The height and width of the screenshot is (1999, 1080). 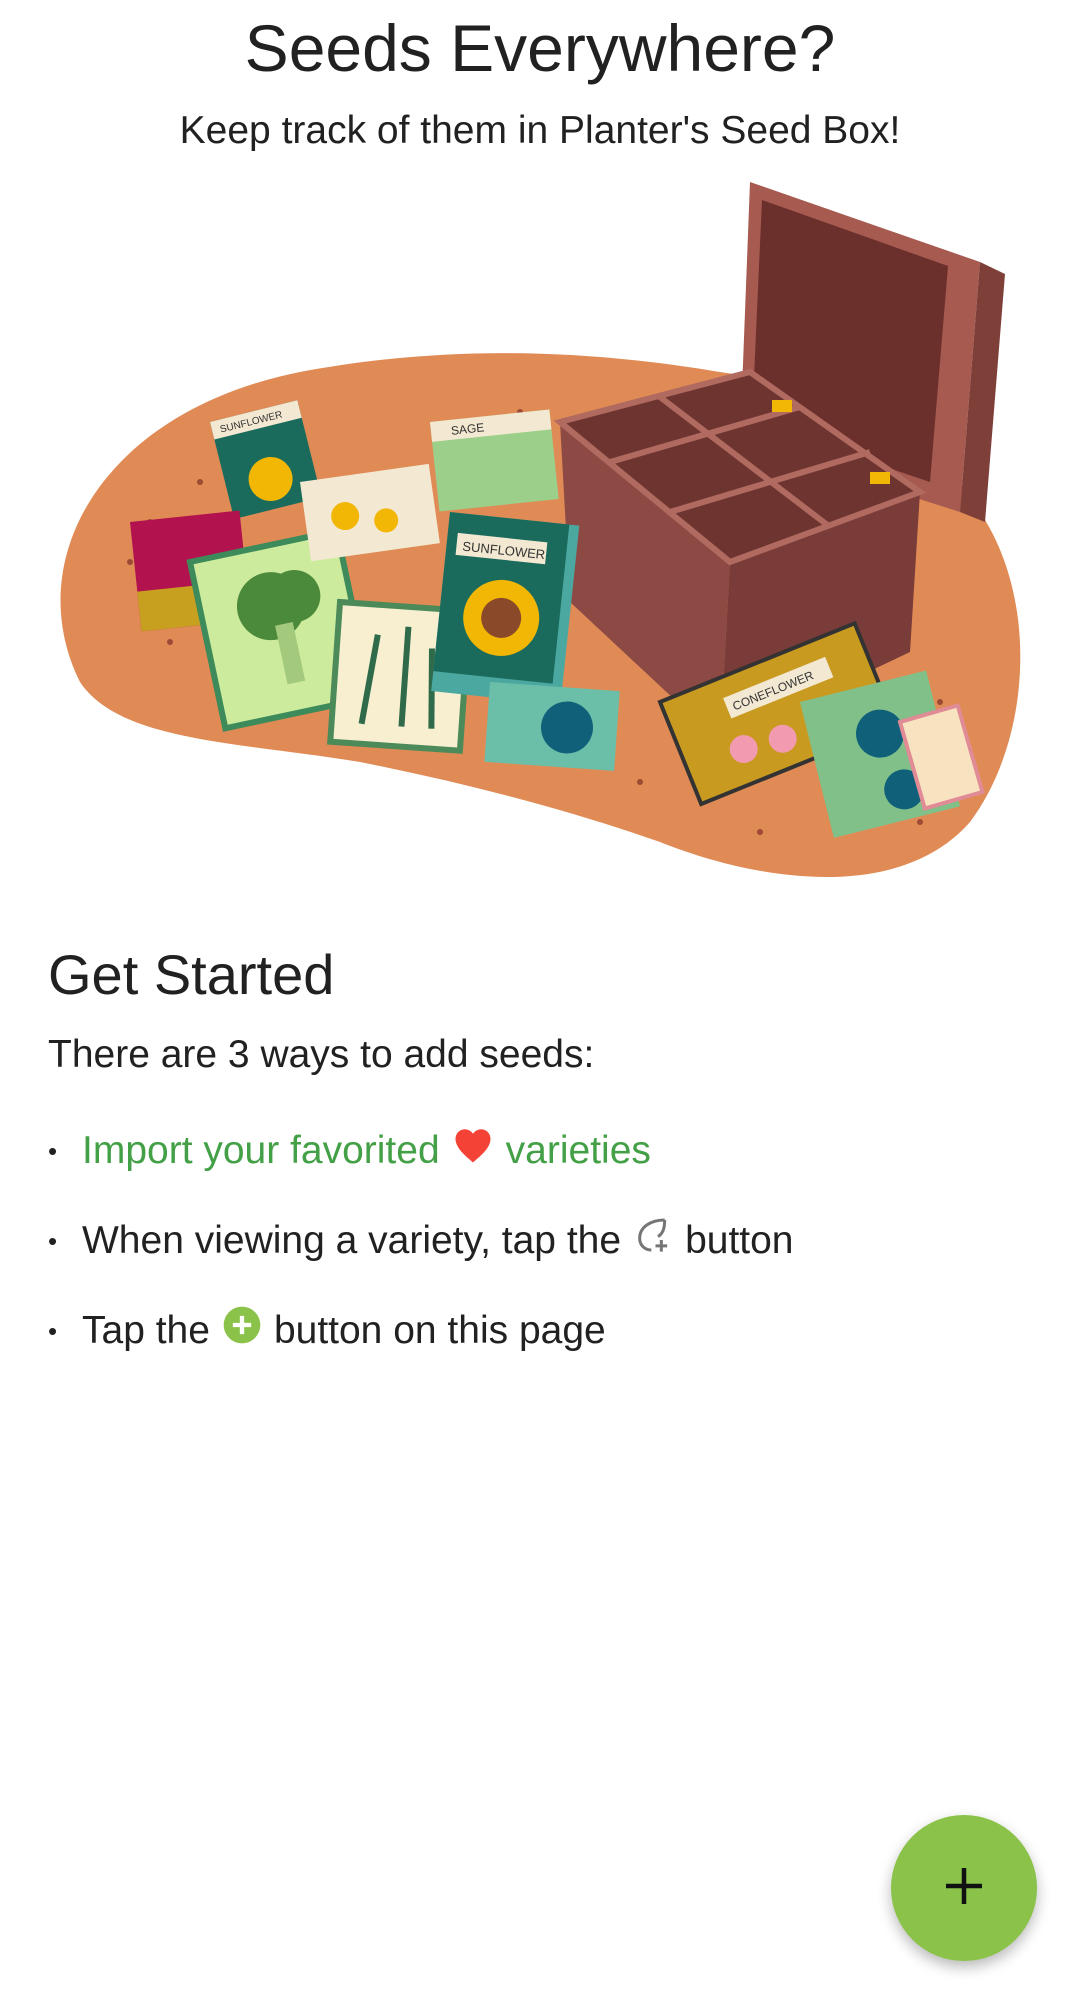 What do you see at coordinates (242, 1331) in the screenshot?
I see `add-circle-icon` at bounding box center [242, 1331].